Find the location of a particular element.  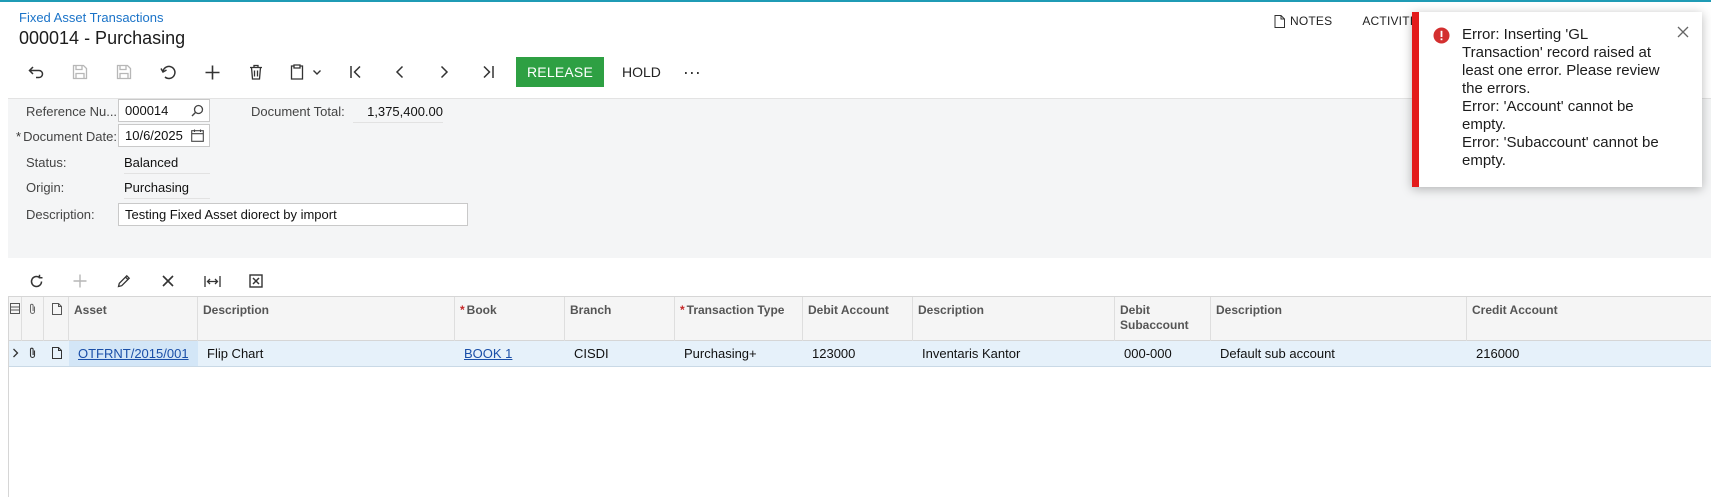

trash-icon is located at coordinates (256, 72).